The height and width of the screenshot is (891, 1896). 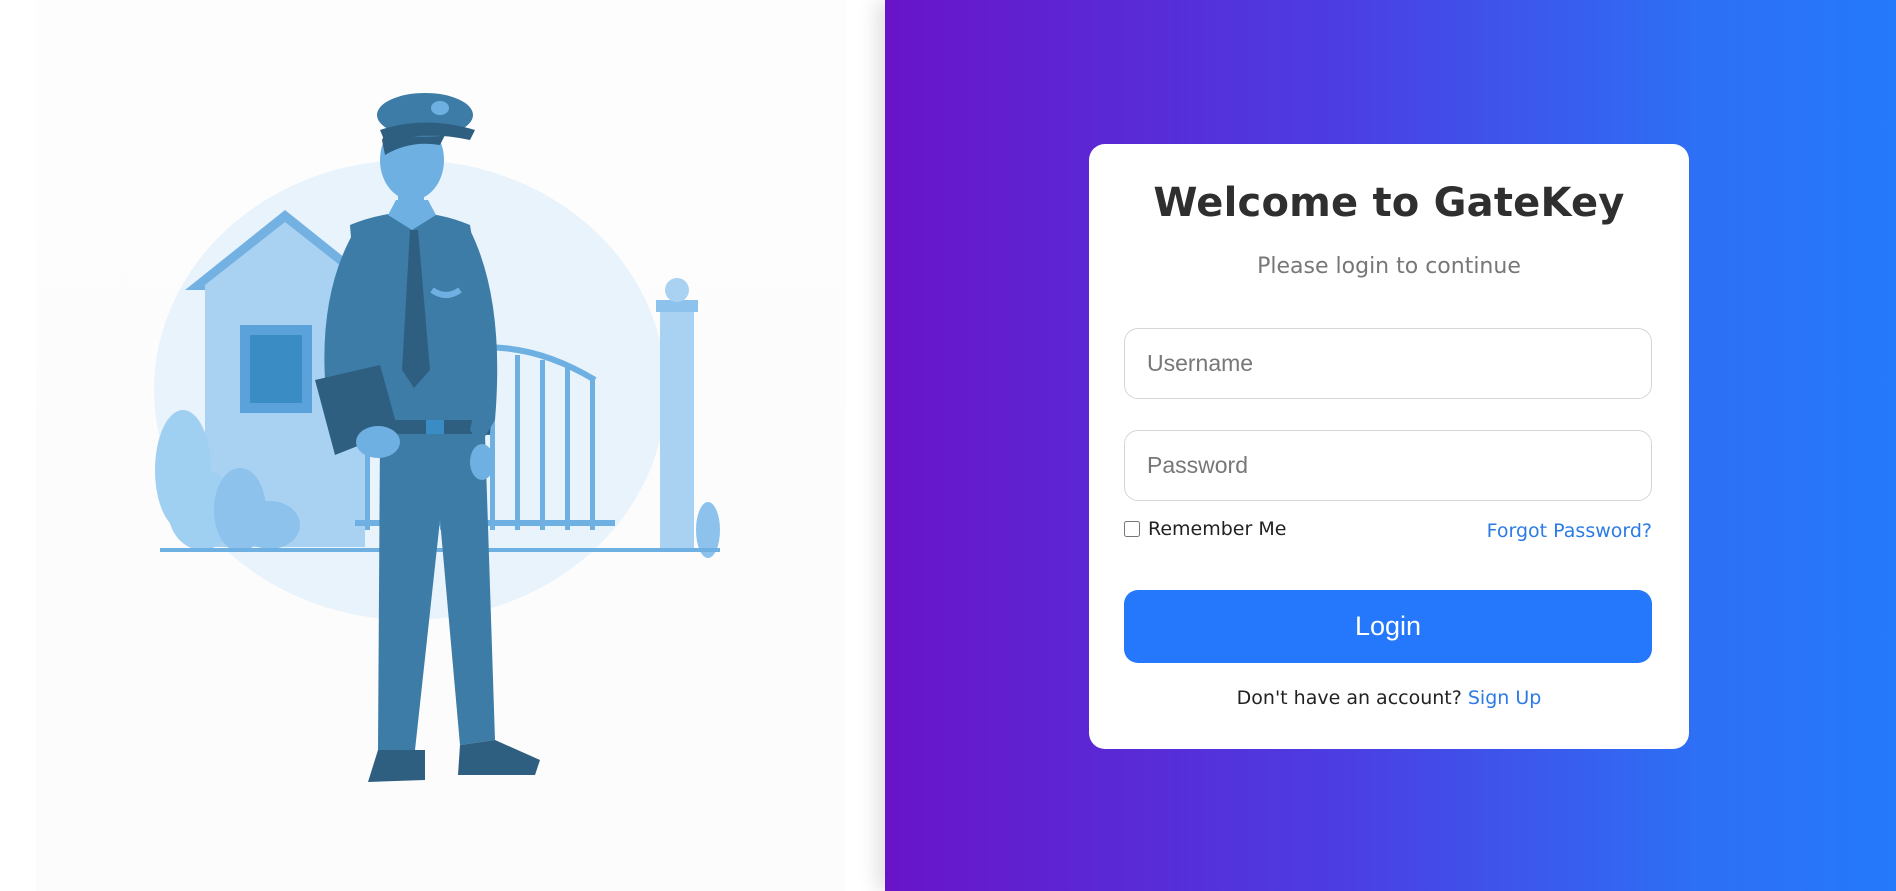 What do you see at coordinates (1132, 529) in the screenshot?
I see `remember-me-checkbox` at bounding box center [1132, 529].